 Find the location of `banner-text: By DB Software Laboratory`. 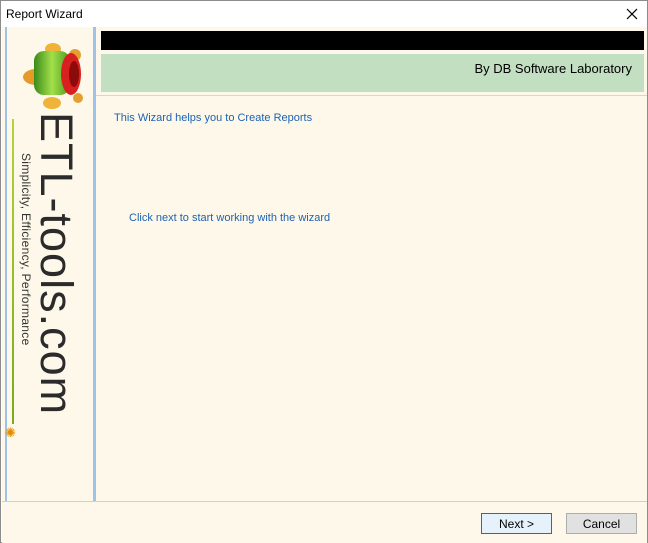

banner-text: By DB Software Laboratory is located at coordinates (553, 68).